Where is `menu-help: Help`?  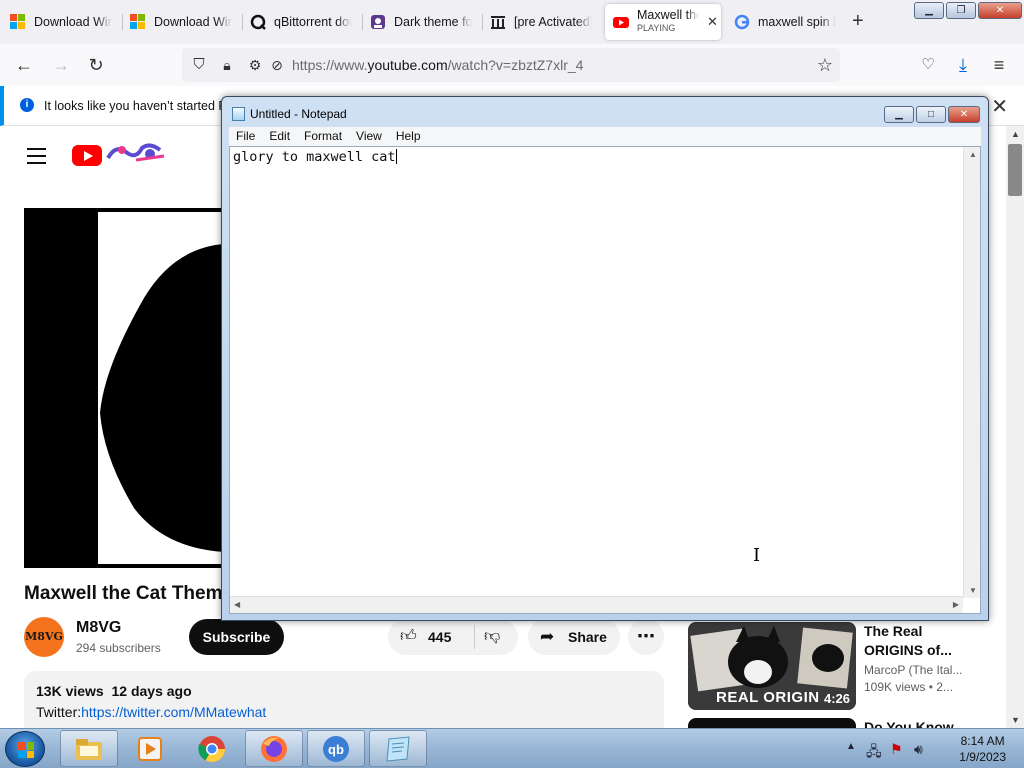 menu-help: Help is located at coordinates (408, 136).